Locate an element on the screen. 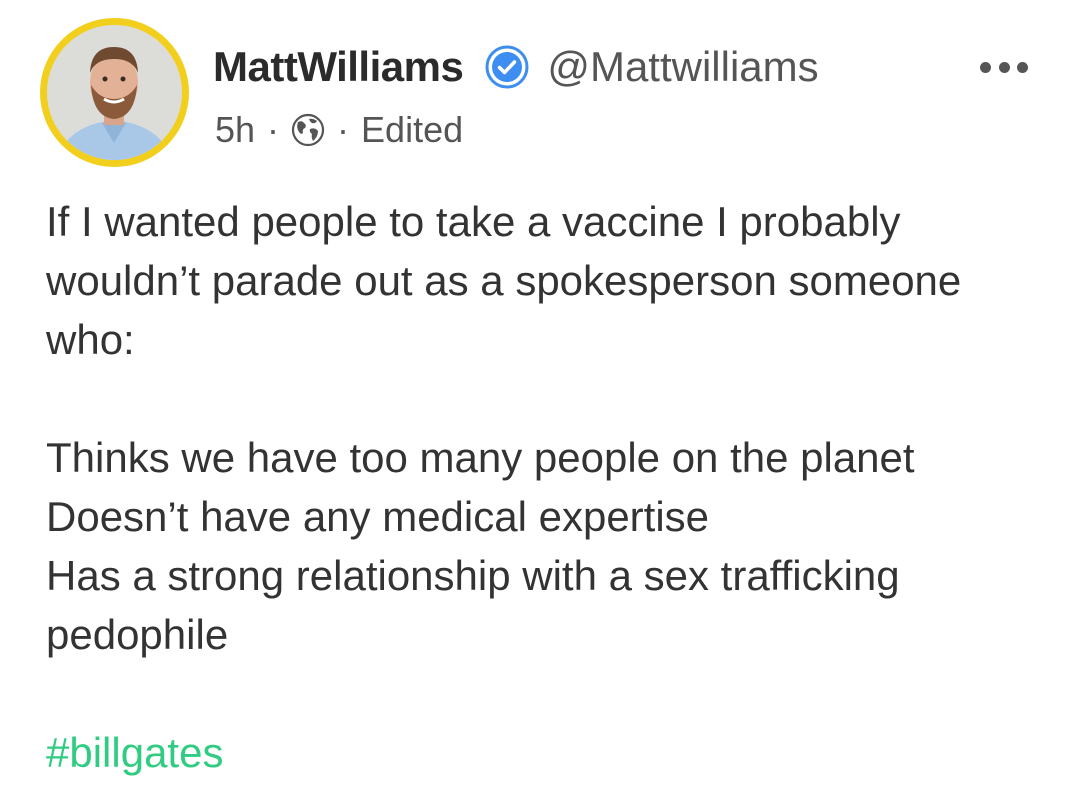  author-display-name: MattWilliams is located at coordinates (338, 67).